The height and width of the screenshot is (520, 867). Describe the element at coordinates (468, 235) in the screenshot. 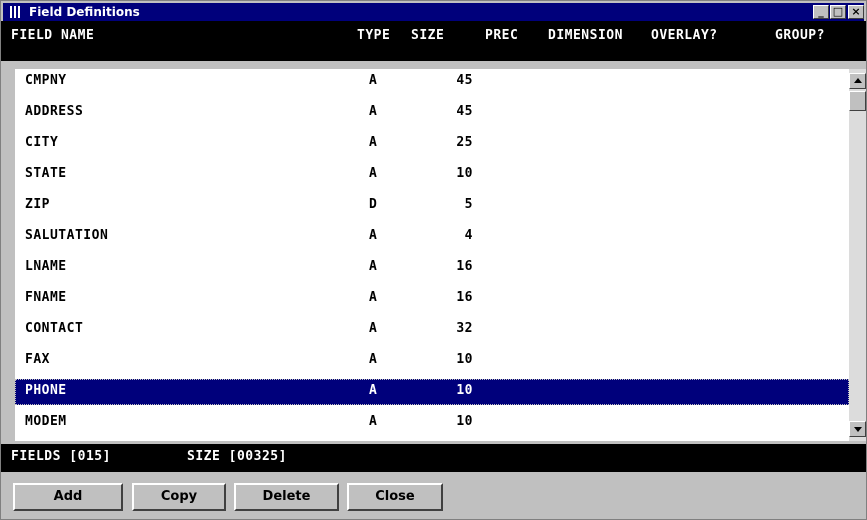

I see `field-size-cell: 4` at that location.